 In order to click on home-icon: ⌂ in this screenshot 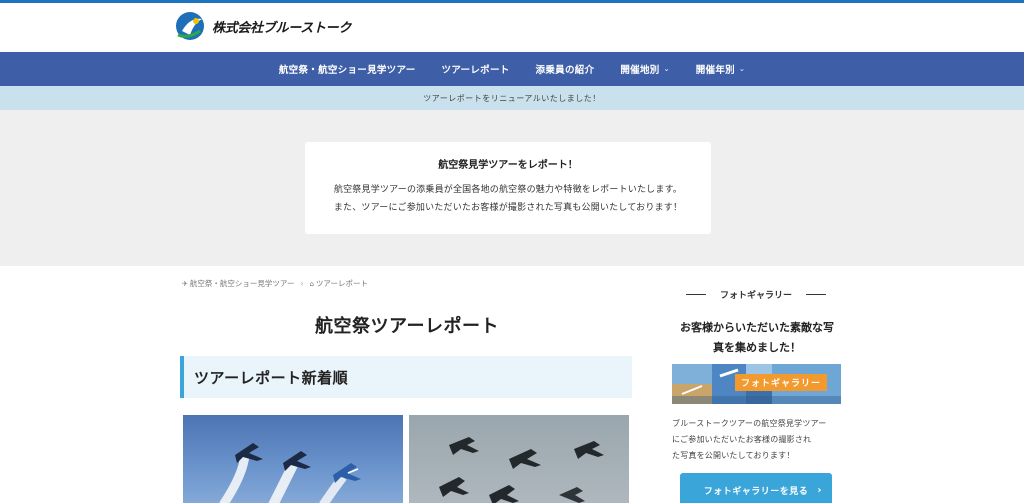, I will do `click(311, 283)`.